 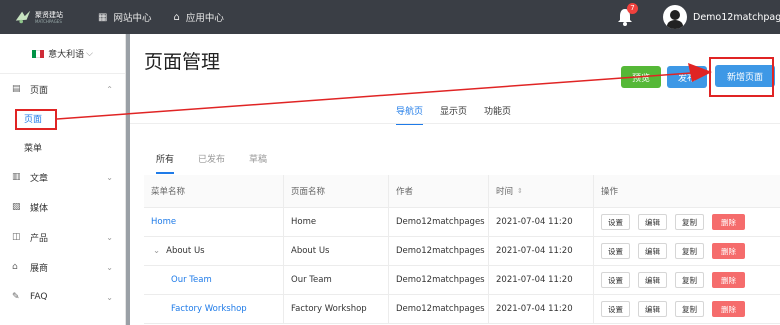 I want to click on language-label: 意大利语, so click(x=66, y=55).